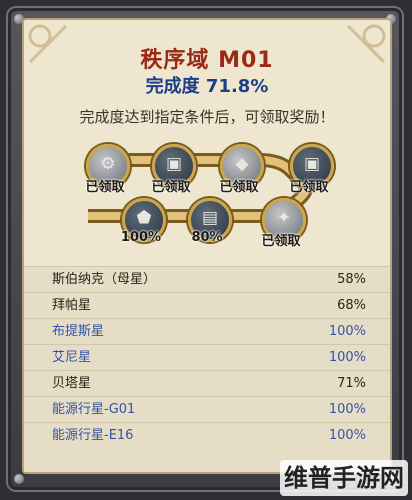 The width and height of the screenshot is (412, 500). What do you see at coordinates (284, 218) in the screenshot?
I see `ore-cluster-icon: ✦` at bounding box center [284, 218].